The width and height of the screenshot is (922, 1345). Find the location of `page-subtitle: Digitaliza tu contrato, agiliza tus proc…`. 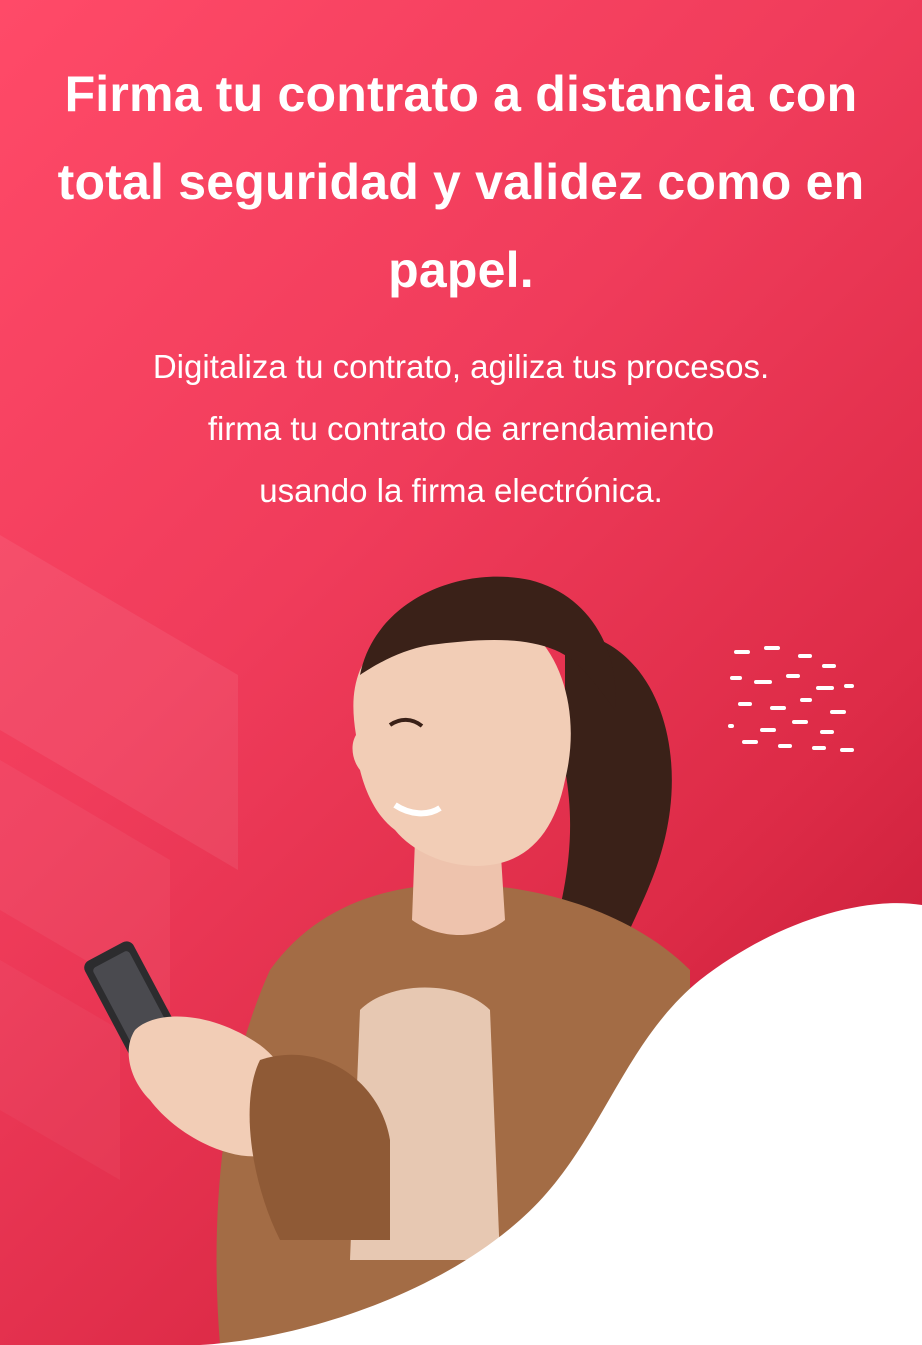

page-subtitle: Digitaliza tu contrato, agiliza tus proc… is located at coordinates (461, 428).